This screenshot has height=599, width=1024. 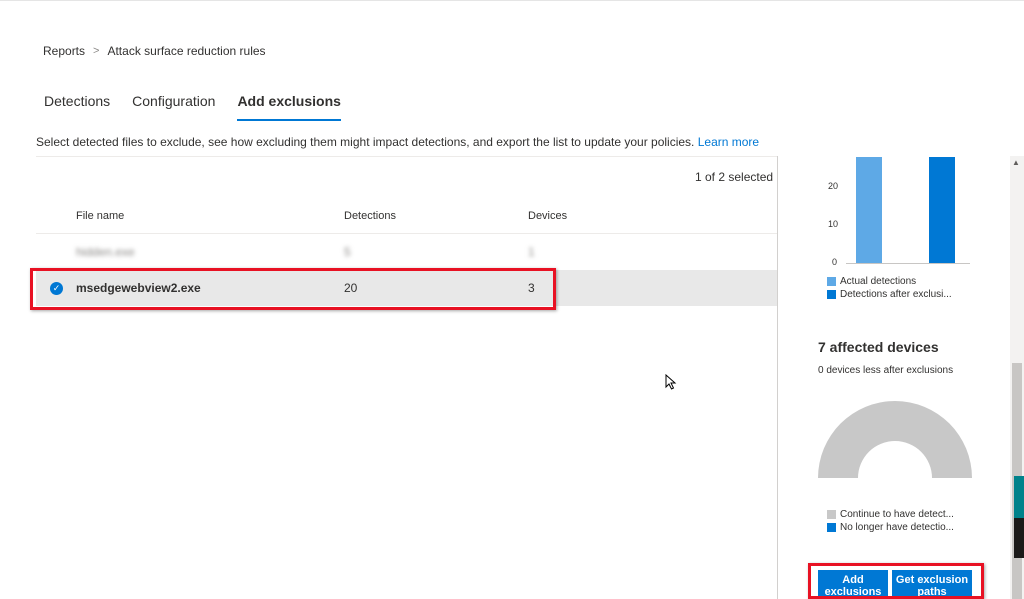 What do you see at coordinates (869, 210) in the screenshot?
I see `bar-actual-detections` at bounding box center [869, 210].